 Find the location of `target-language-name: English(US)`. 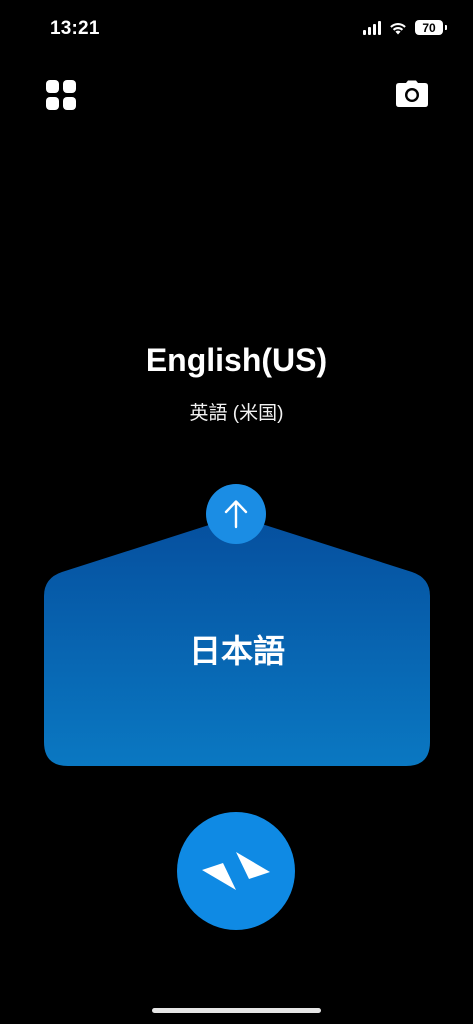

target-language-name: English(US) is located at coordinates (236, 360).